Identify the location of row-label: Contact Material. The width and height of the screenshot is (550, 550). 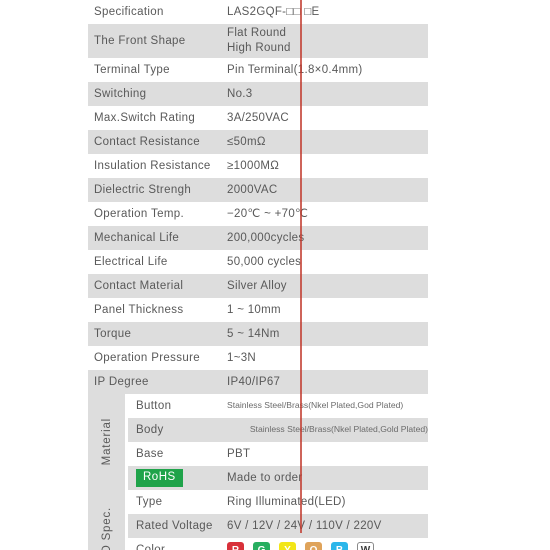
(139, 285).